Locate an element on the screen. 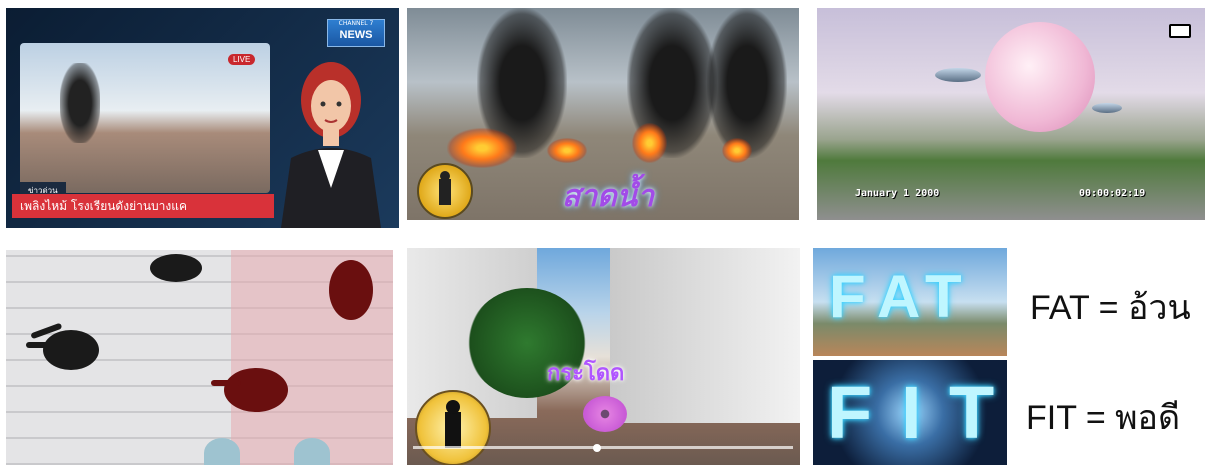 The image size is (1211, 465). fat-neon-image: F A T is located at coordinates (910, 302).